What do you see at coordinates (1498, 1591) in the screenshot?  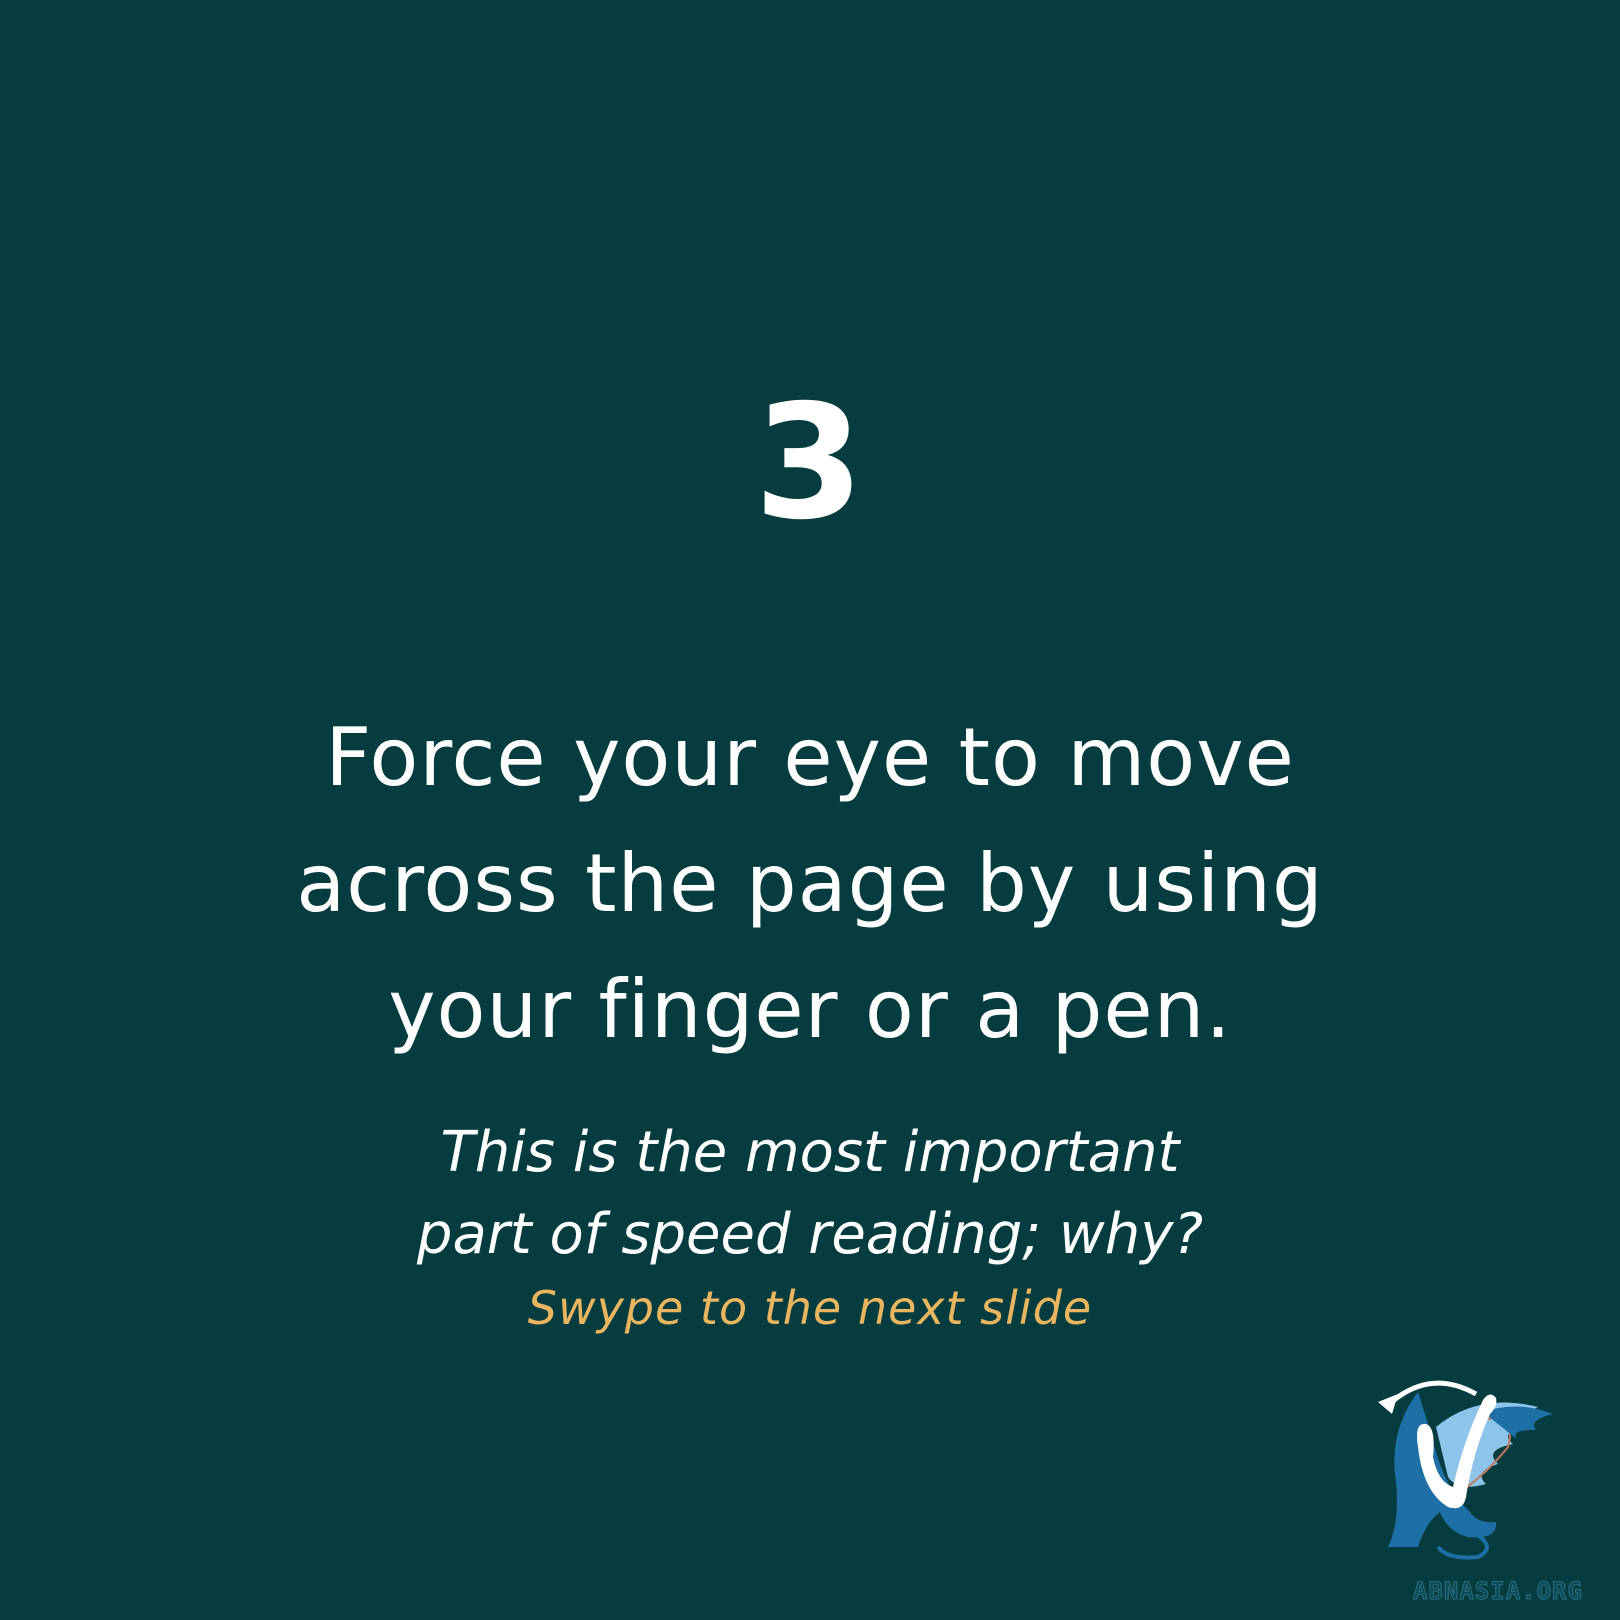 I see `logo-text: ABNASIA.ORG` at bounding box center [1498, 1591].